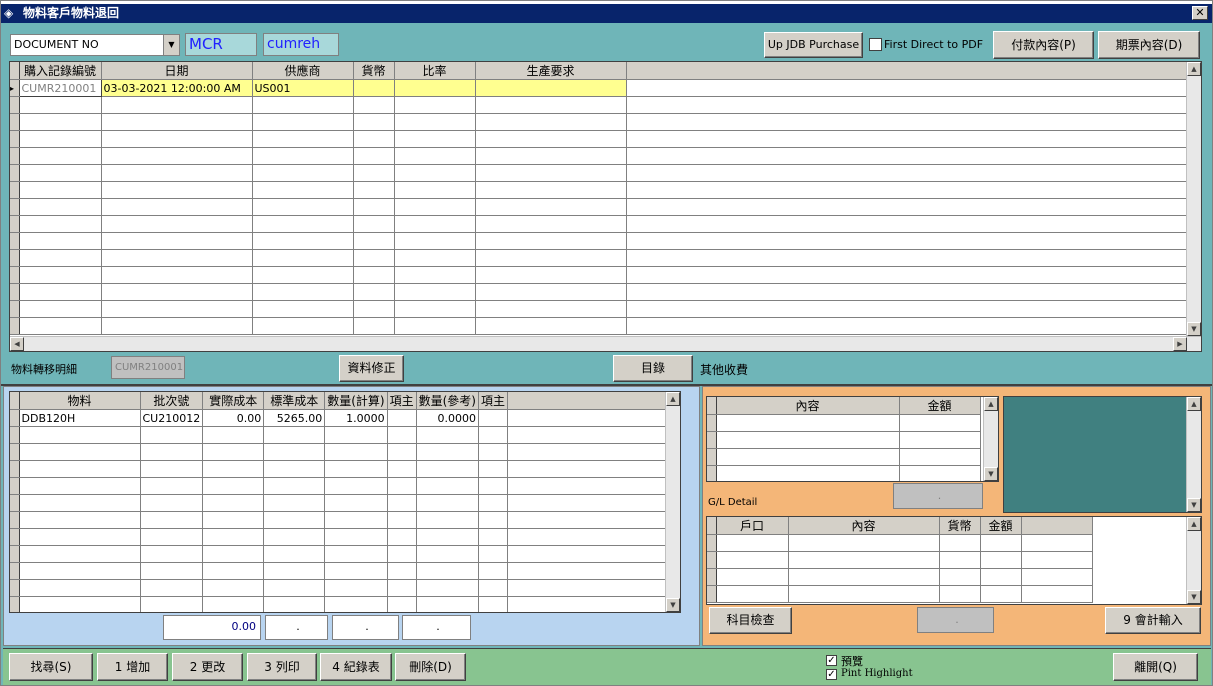 The image size is (1213, 686). I want to click on scroll-left-icon: ◀, so click(17, 344).